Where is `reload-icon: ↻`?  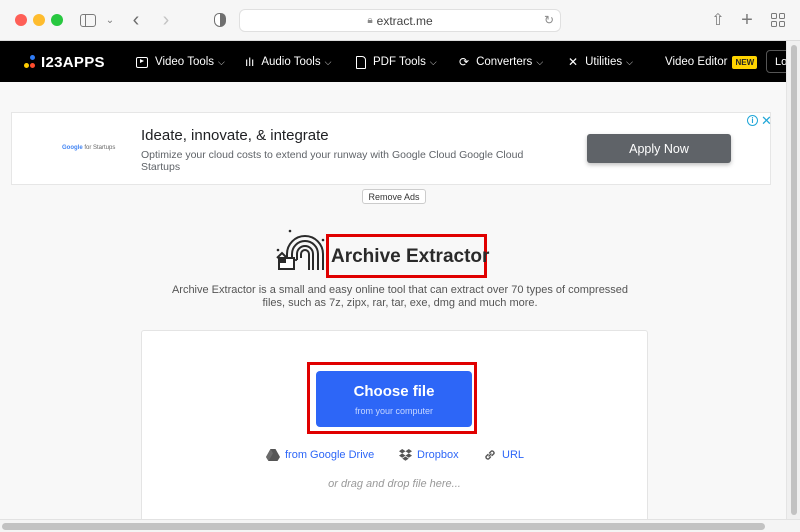
reload-icon: ↻ is located at coordinates (549, 20).